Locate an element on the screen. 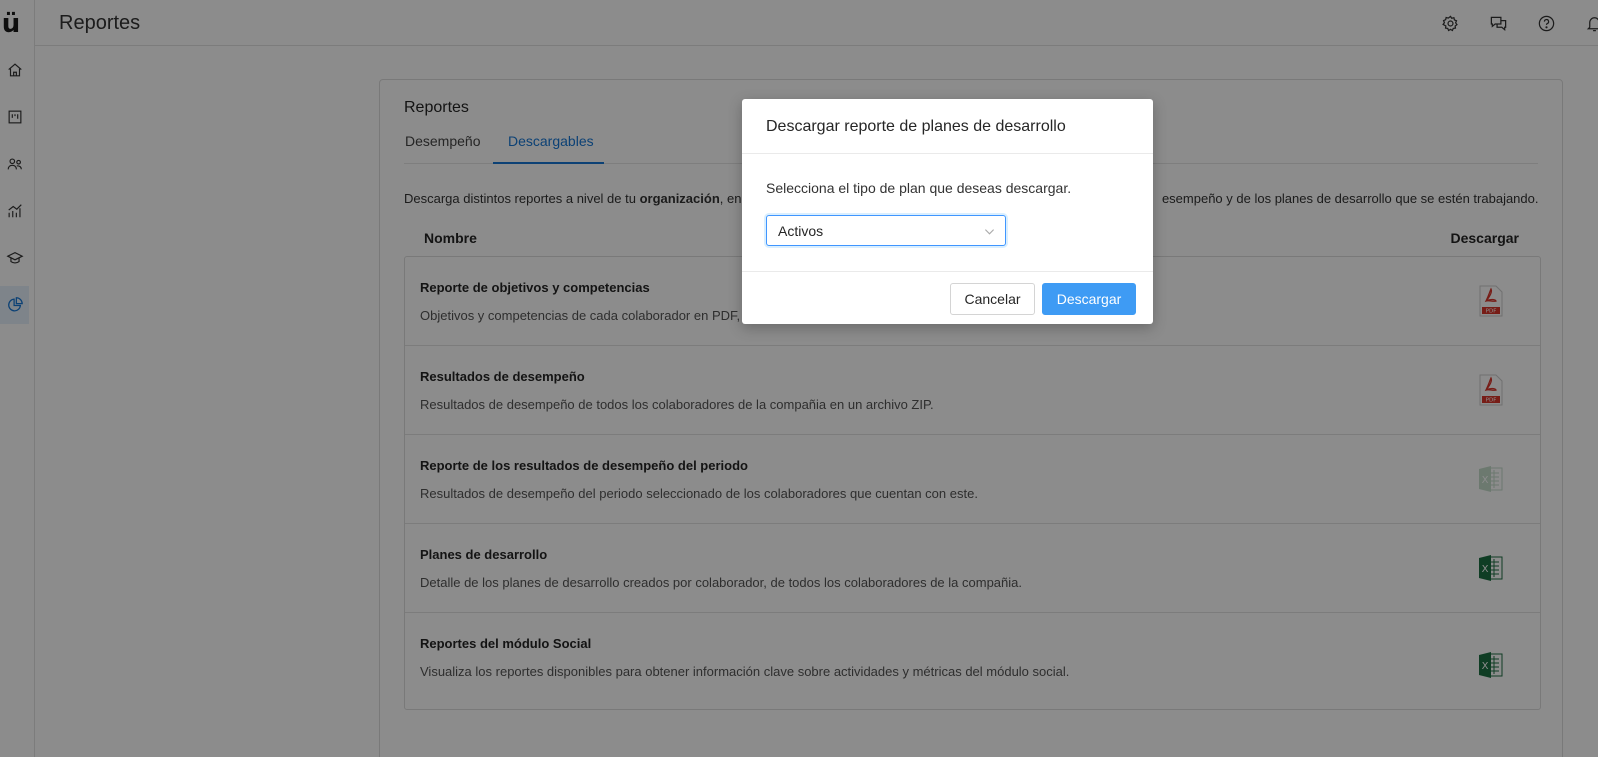 The width and height of the screenshot is (1598, 757). select-value: Activos is located at coordinates (801, 231).